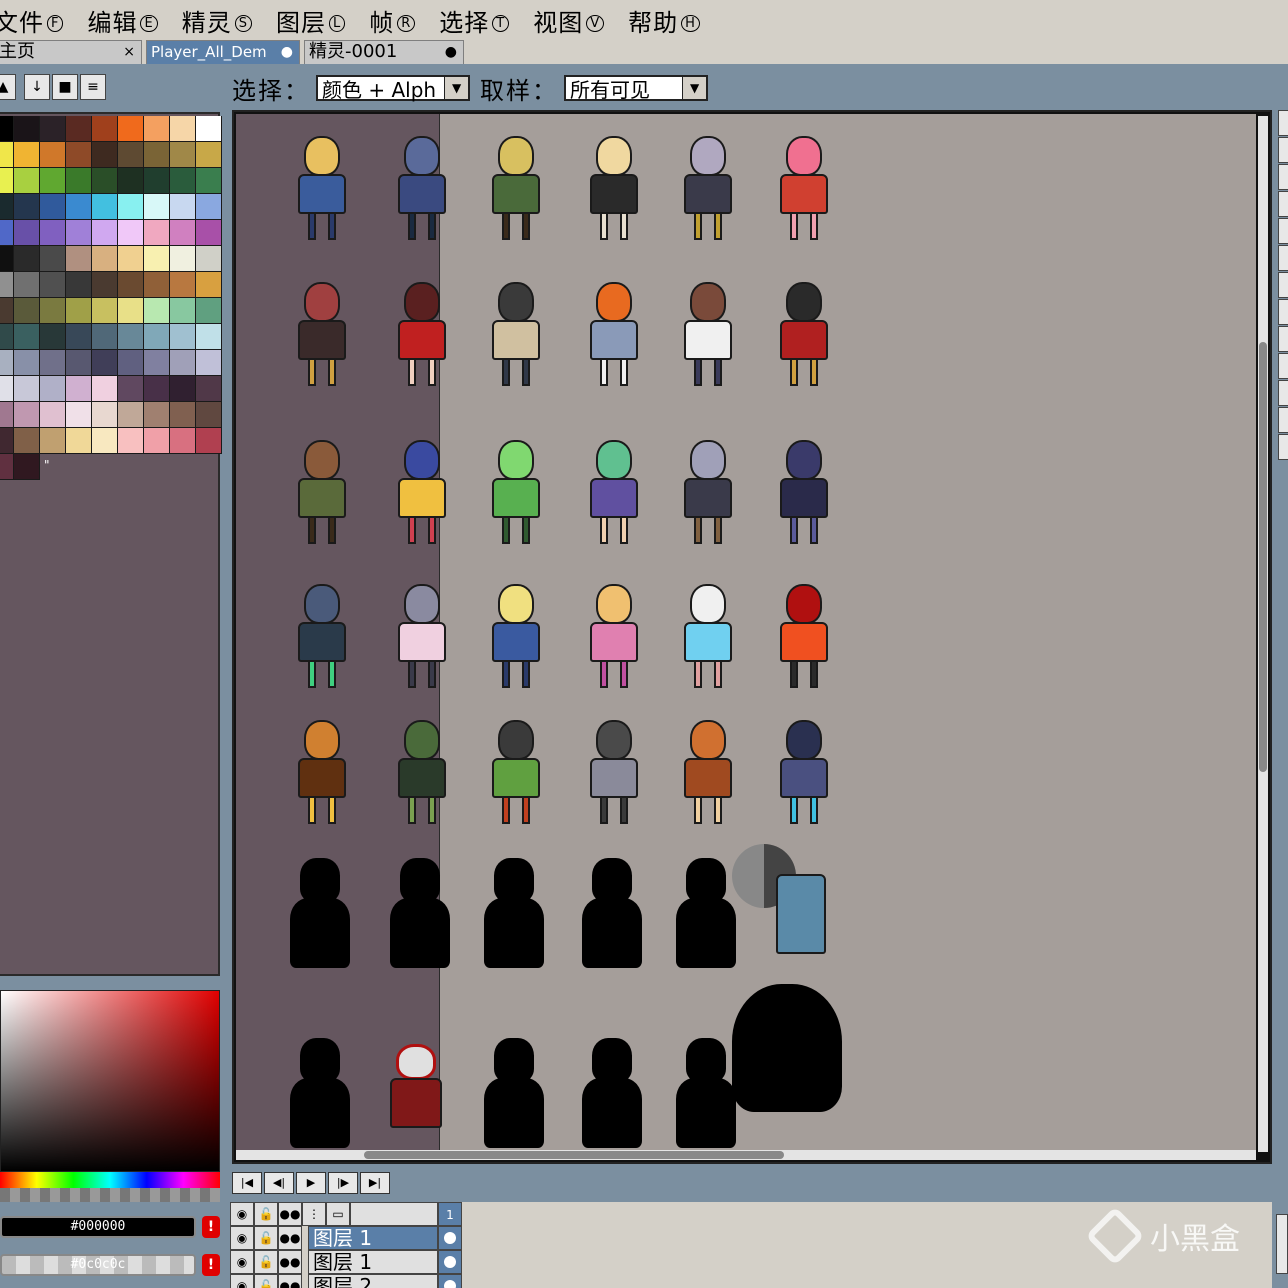  I want to click on scroll-thumb, so click(1263, 557).